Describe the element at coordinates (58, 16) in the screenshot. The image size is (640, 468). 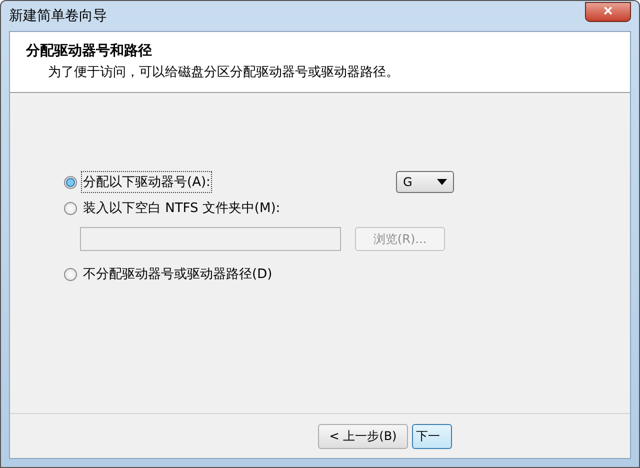
I see `window-title: 新建简单卷向导` at that location.